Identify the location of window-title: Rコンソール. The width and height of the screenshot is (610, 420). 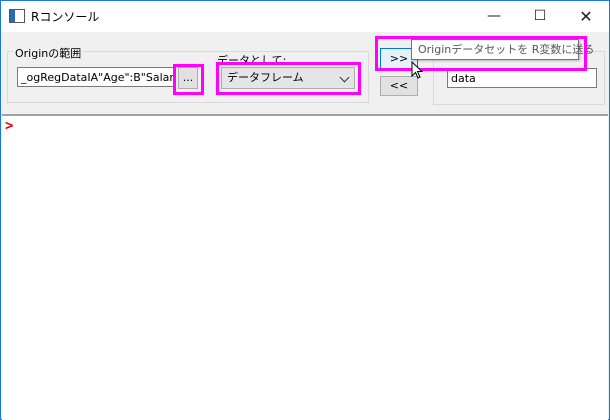
(65, 17).